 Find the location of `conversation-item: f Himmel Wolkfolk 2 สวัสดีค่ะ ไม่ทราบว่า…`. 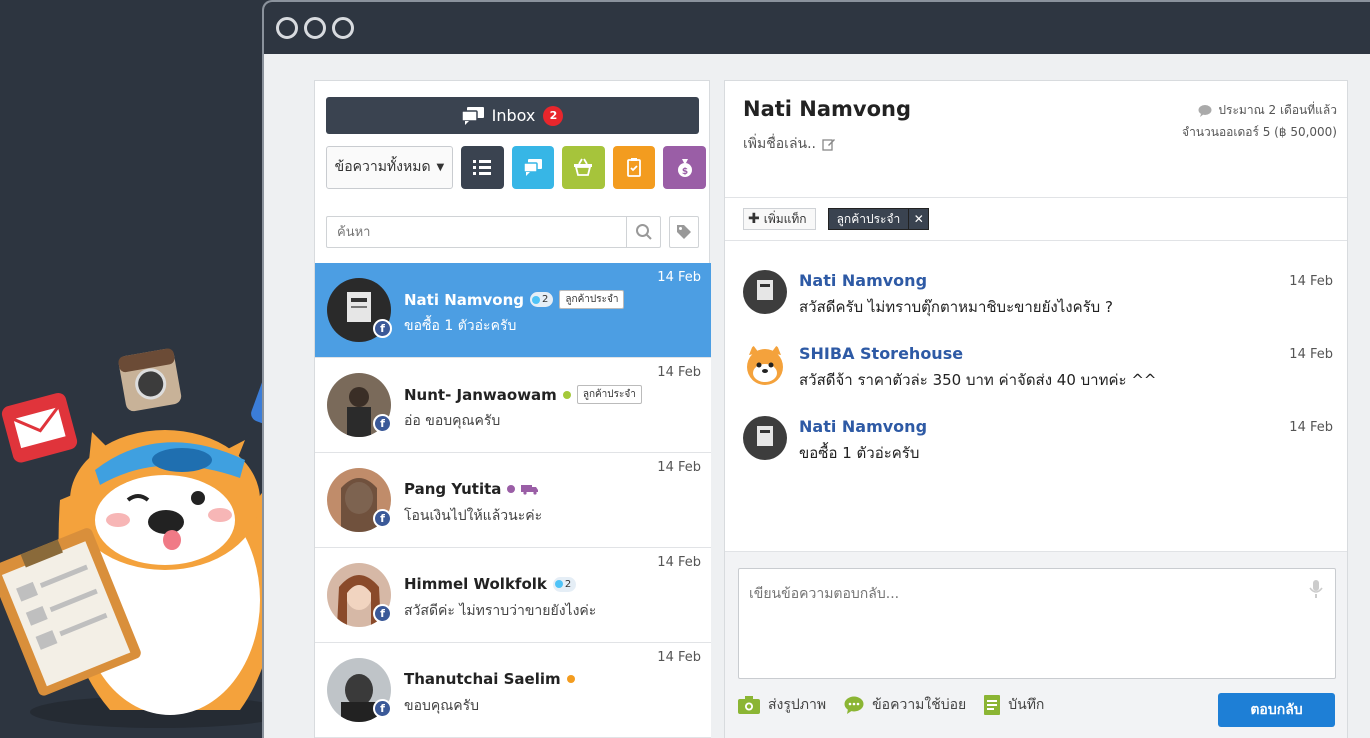

conversation-item: f Himmel Wolkfolk 2 สวัสดีค่ะ ไม่ทราบว่า… is located at coordinates (513, 595).